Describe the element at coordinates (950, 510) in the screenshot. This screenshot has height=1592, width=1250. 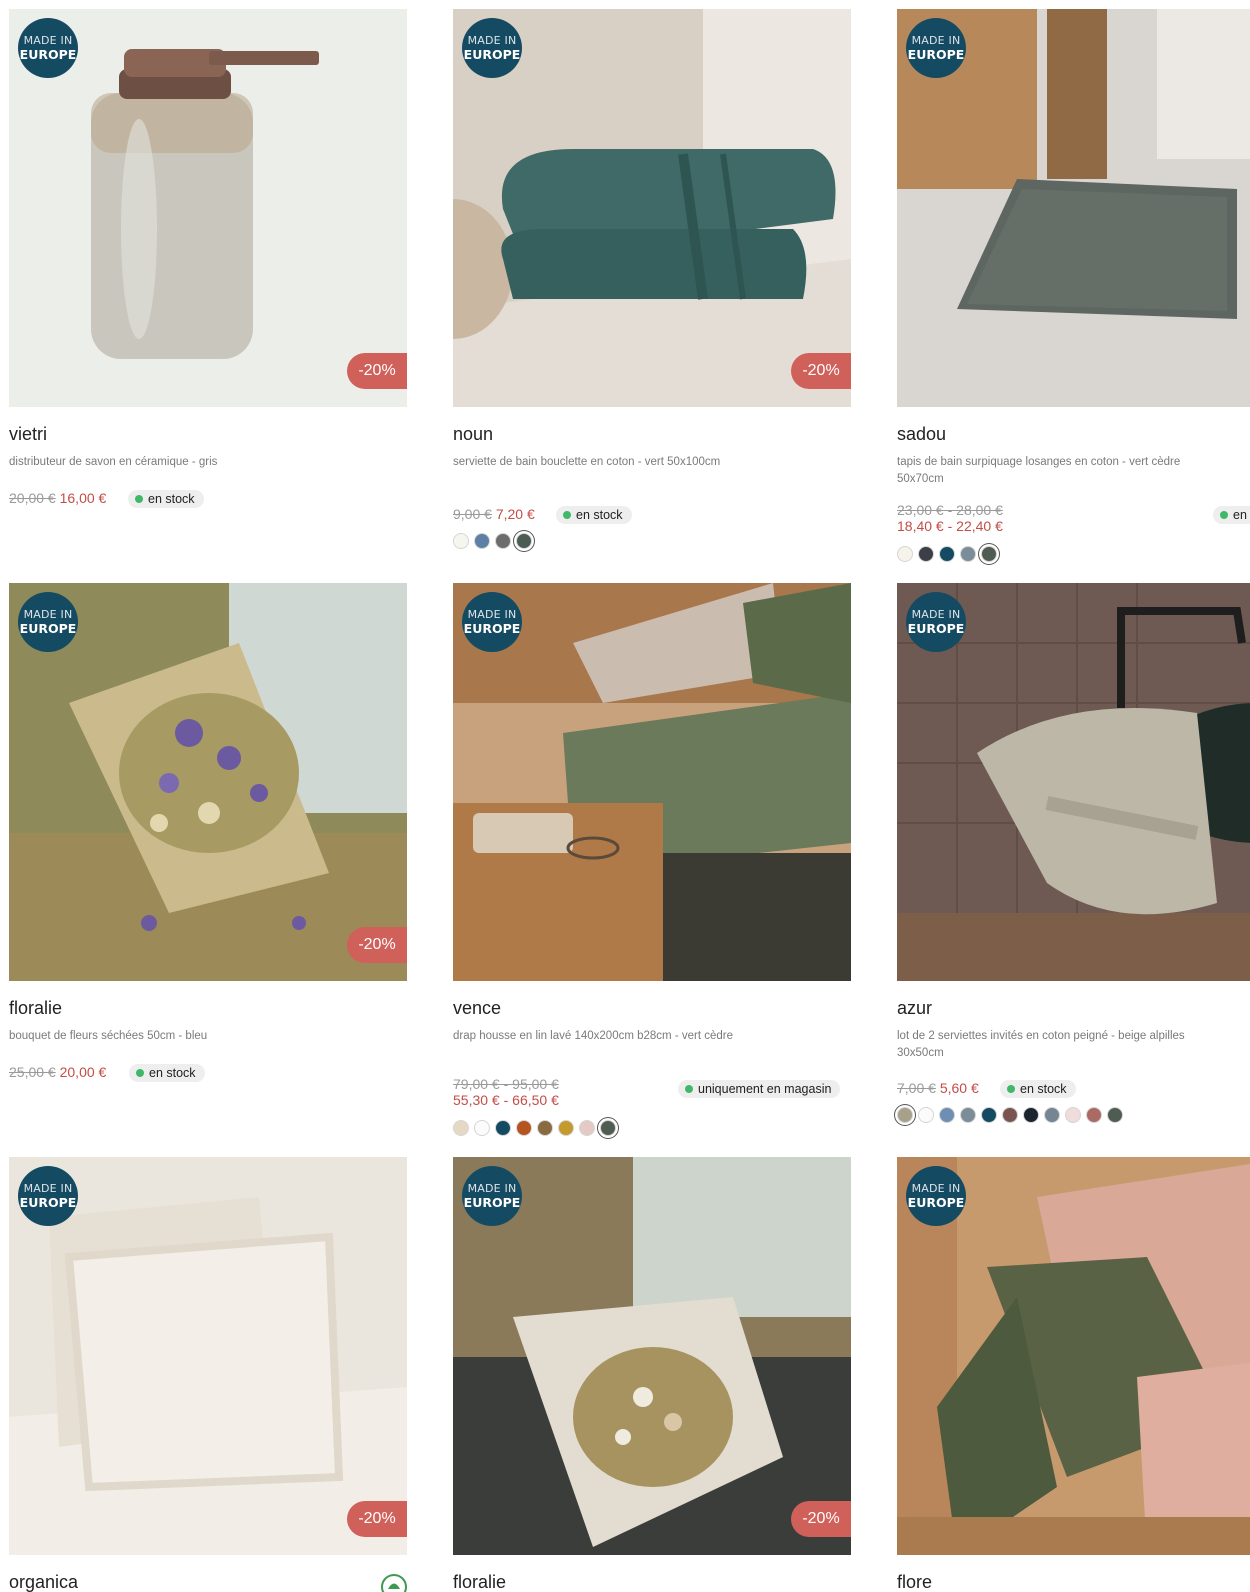
I see `old-price: 23,00 € - 28,00 €` at that location.